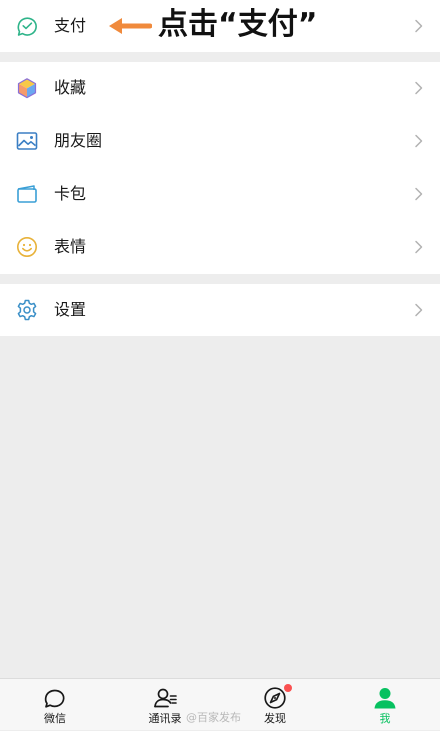 The height and width of the screenshot is (731, 440). I want to click on favorites-icon, so click(27, 88).